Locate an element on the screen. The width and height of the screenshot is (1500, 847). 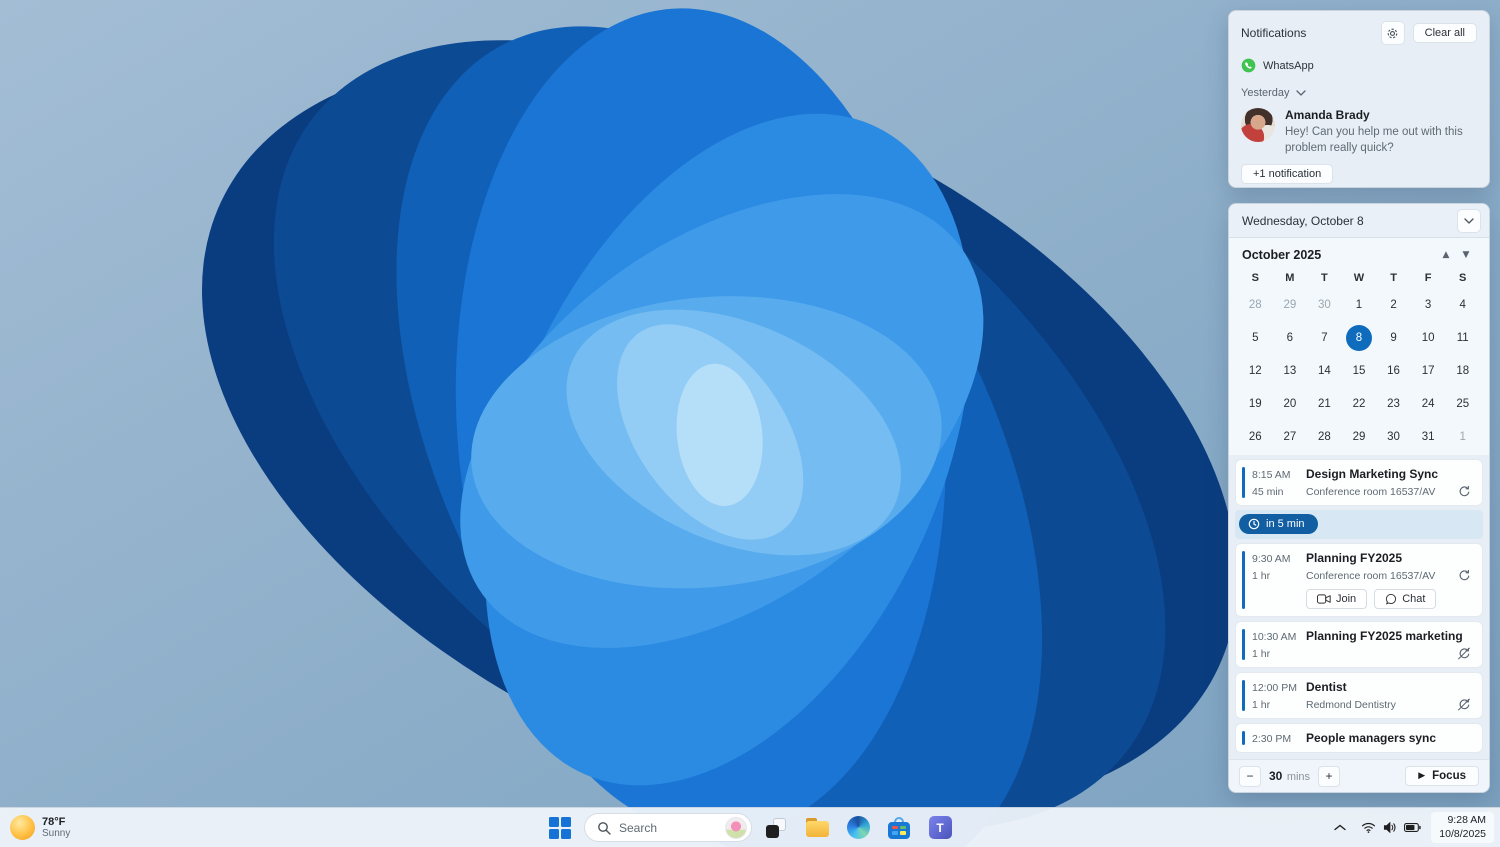
focus-duration-unit: mins is located at coordinates (1298, 777).